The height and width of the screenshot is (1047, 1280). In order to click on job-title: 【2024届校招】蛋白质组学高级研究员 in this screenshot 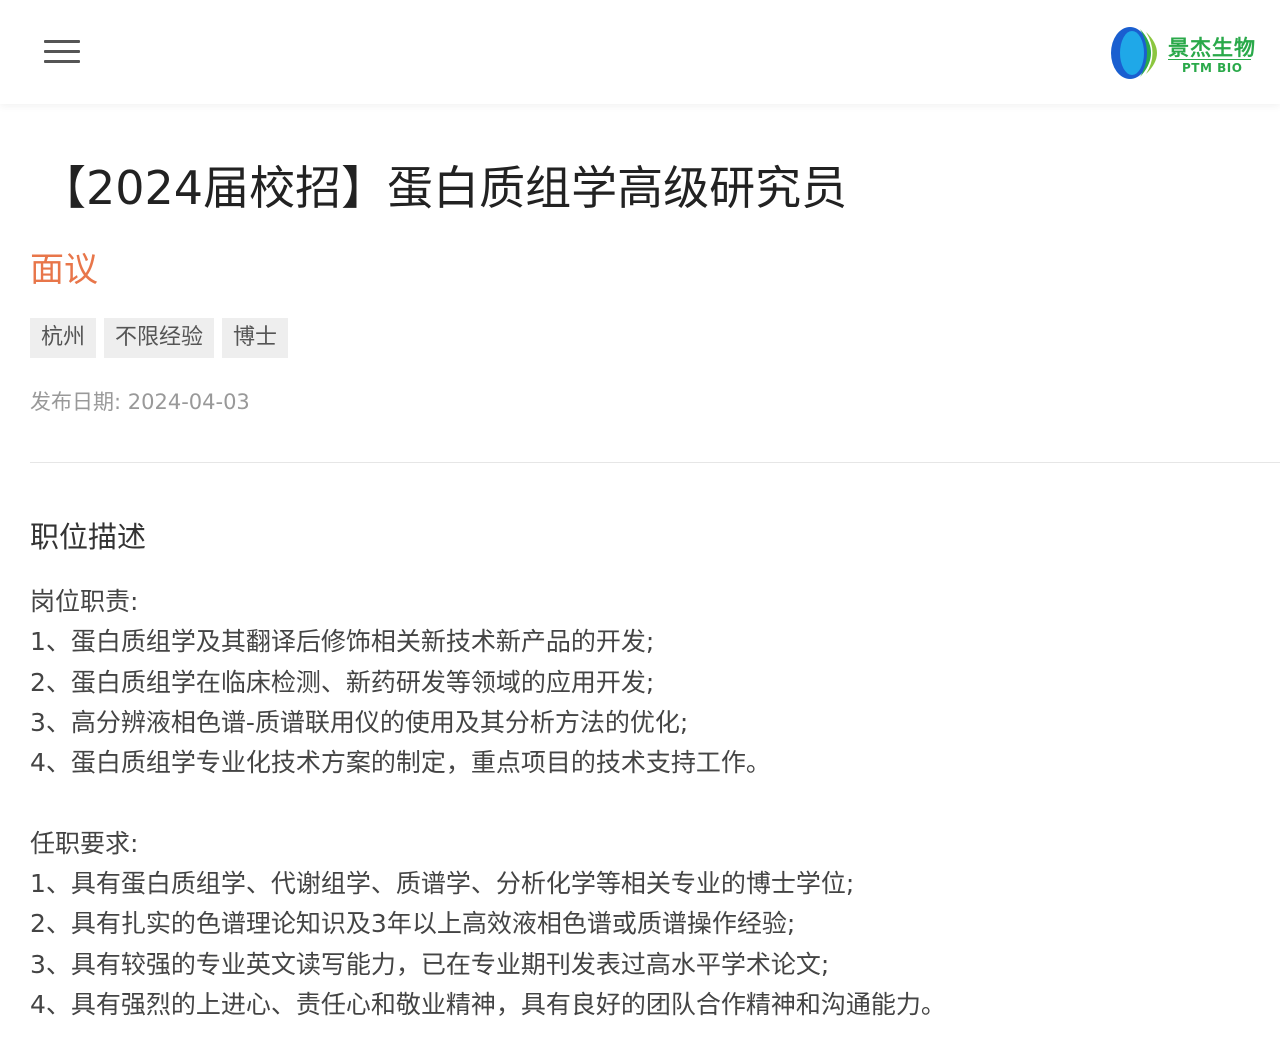, I will do `click(444, 188)`.